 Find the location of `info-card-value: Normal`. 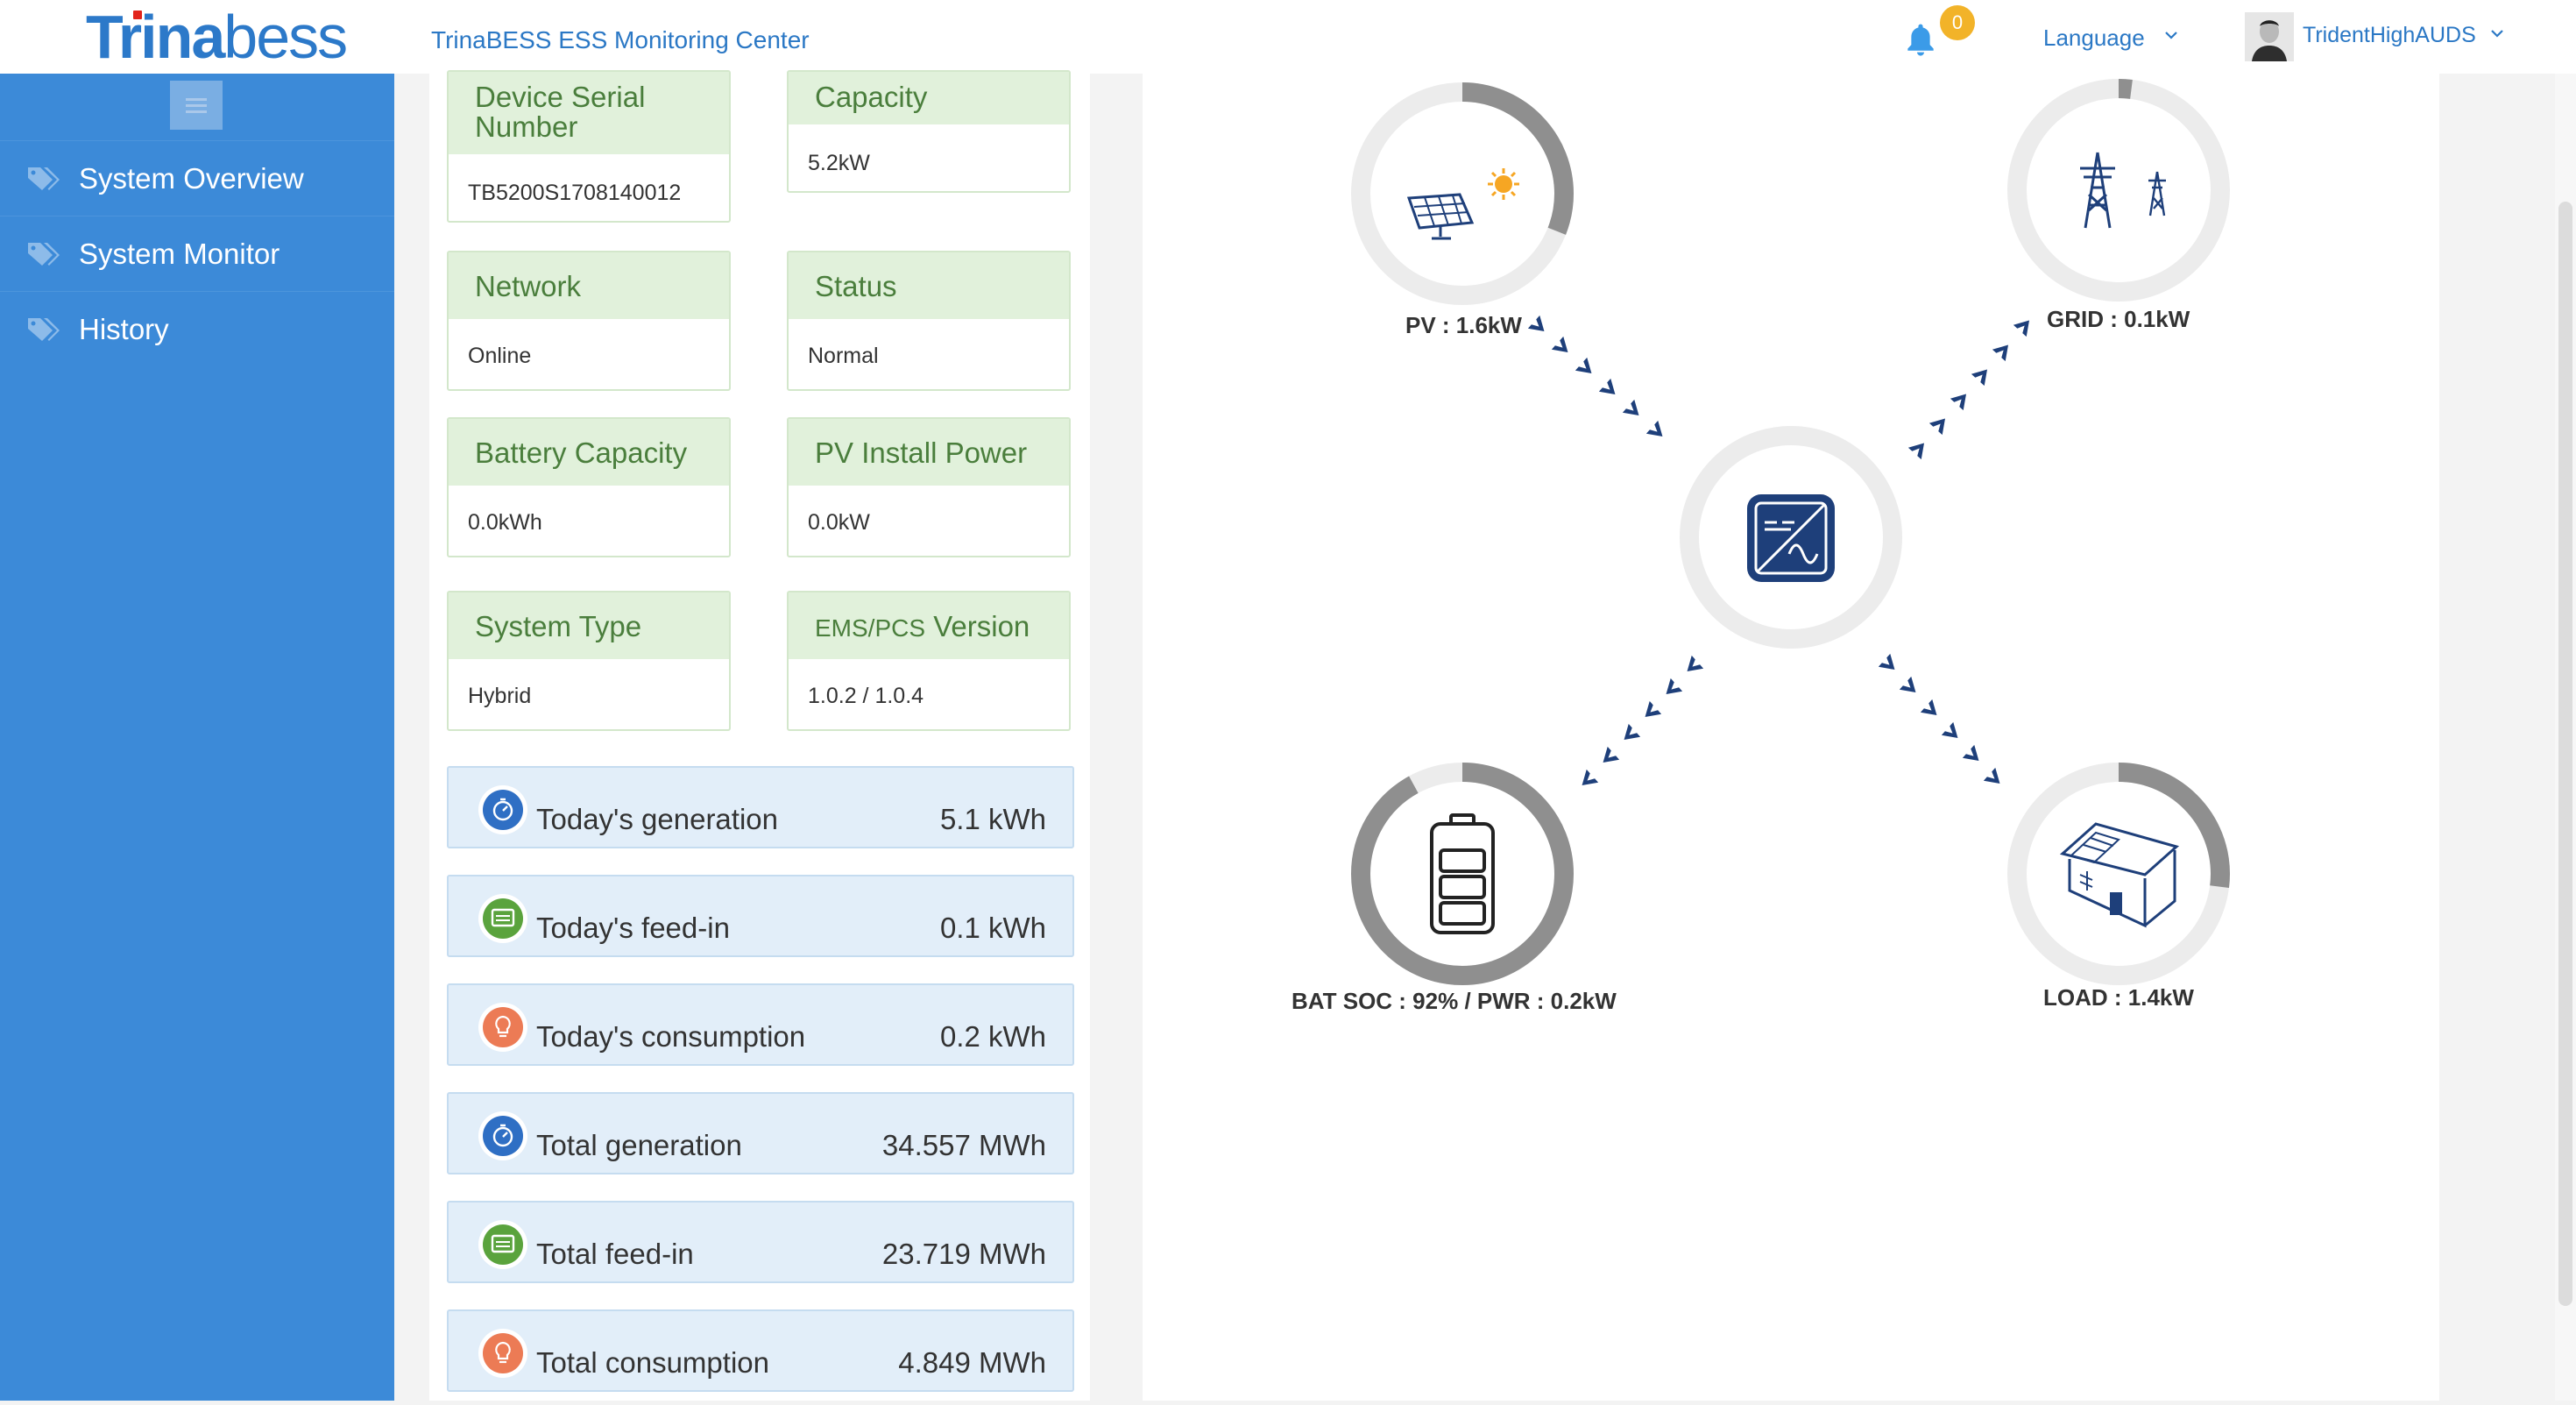

info-card-value: Normal is located at coordinates (843, 356).